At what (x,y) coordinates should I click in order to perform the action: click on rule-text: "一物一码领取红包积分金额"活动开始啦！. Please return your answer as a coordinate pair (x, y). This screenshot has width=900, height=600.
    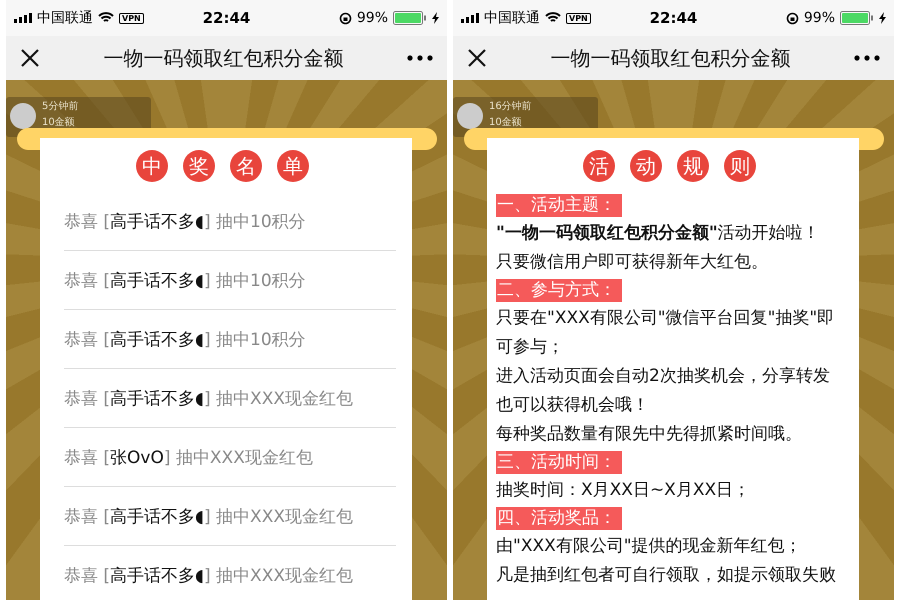
    Looking at the image, I should click on (658, 233).